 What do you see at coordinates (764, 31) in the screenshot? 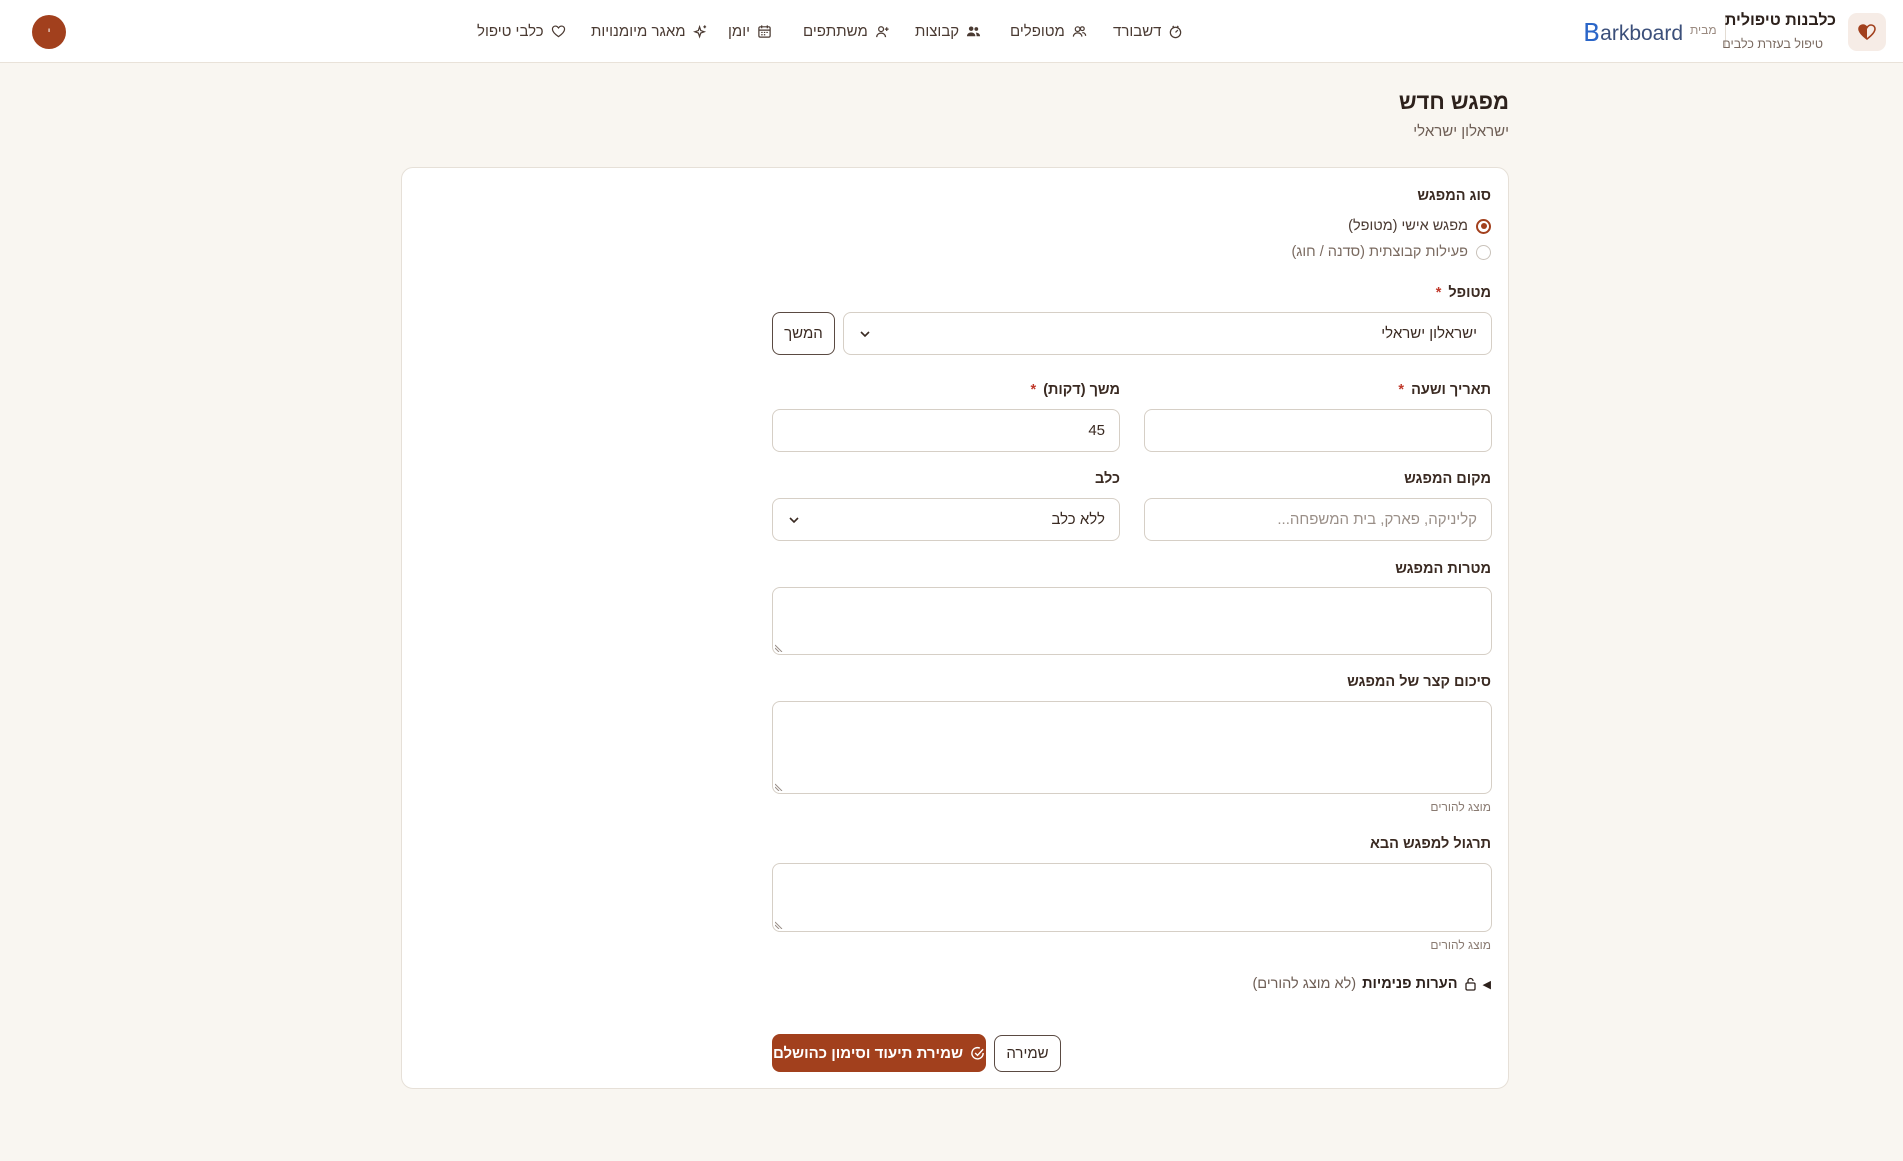
I see `calendar-icon` at bounding box center [764, 31].